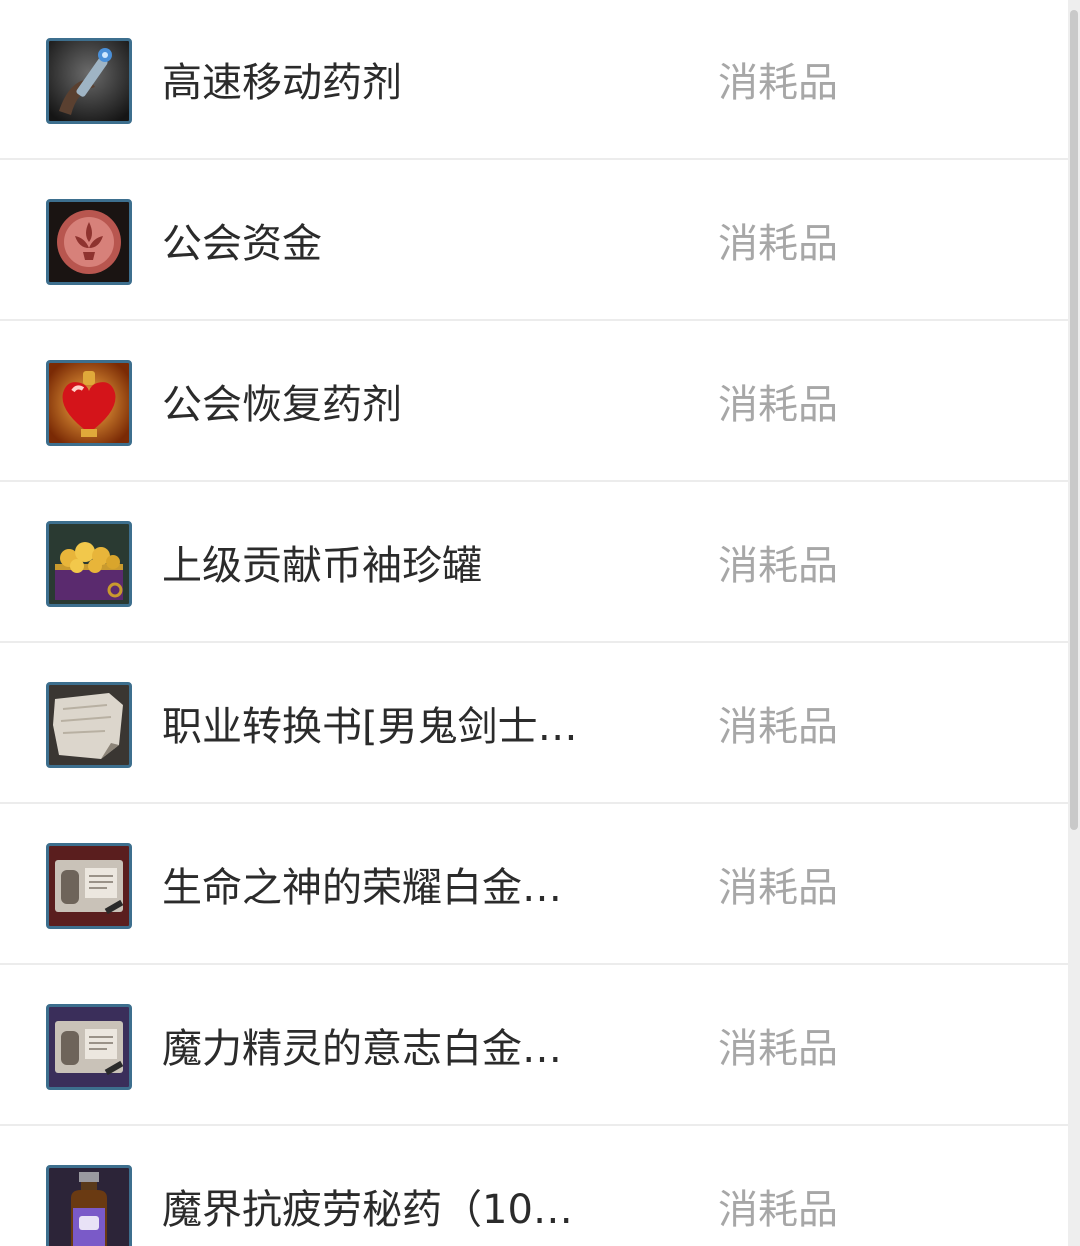 This screenshot has height=1246, width=1080. I want to click on item-name: 公会恢复药剂, so click(282, 405).